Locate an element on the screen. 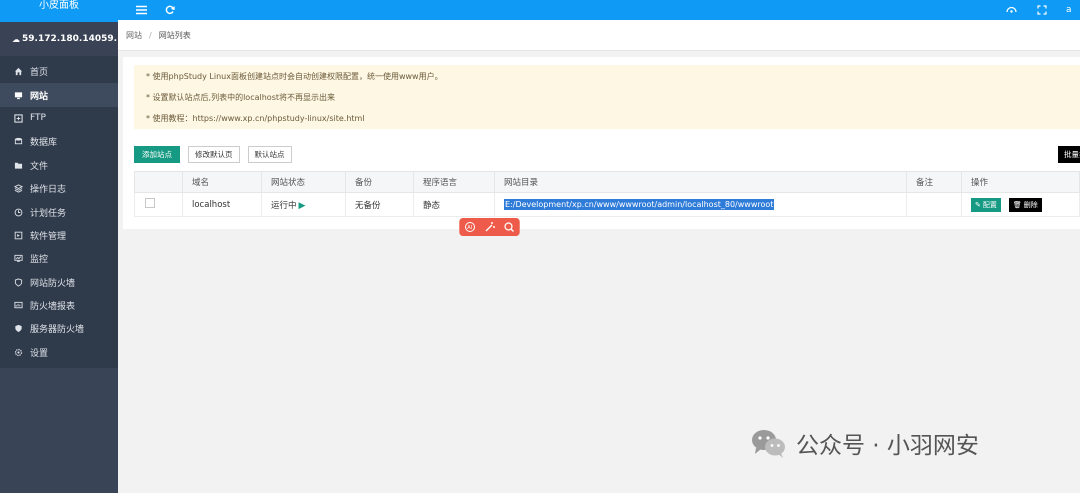  sidebar-item-label: 软件管理 is located at coordinates (48, 236).